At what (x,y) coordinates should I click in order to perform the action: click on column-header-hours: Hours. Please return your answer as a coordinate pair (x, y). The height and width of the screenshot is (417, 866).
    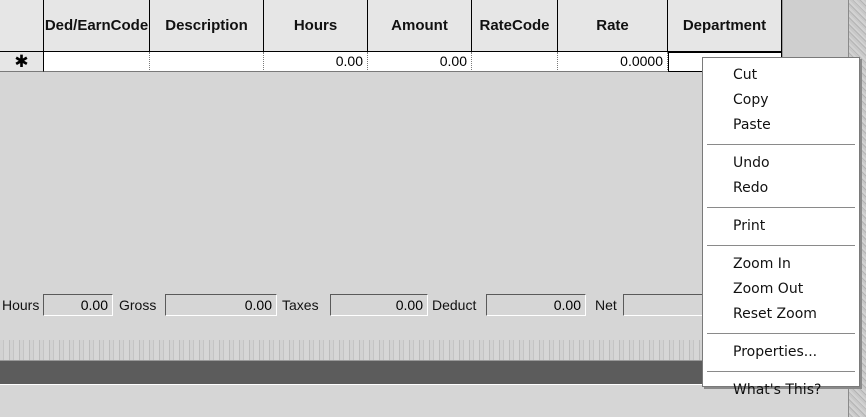
    Looking at the image, I should click on (316, 26).